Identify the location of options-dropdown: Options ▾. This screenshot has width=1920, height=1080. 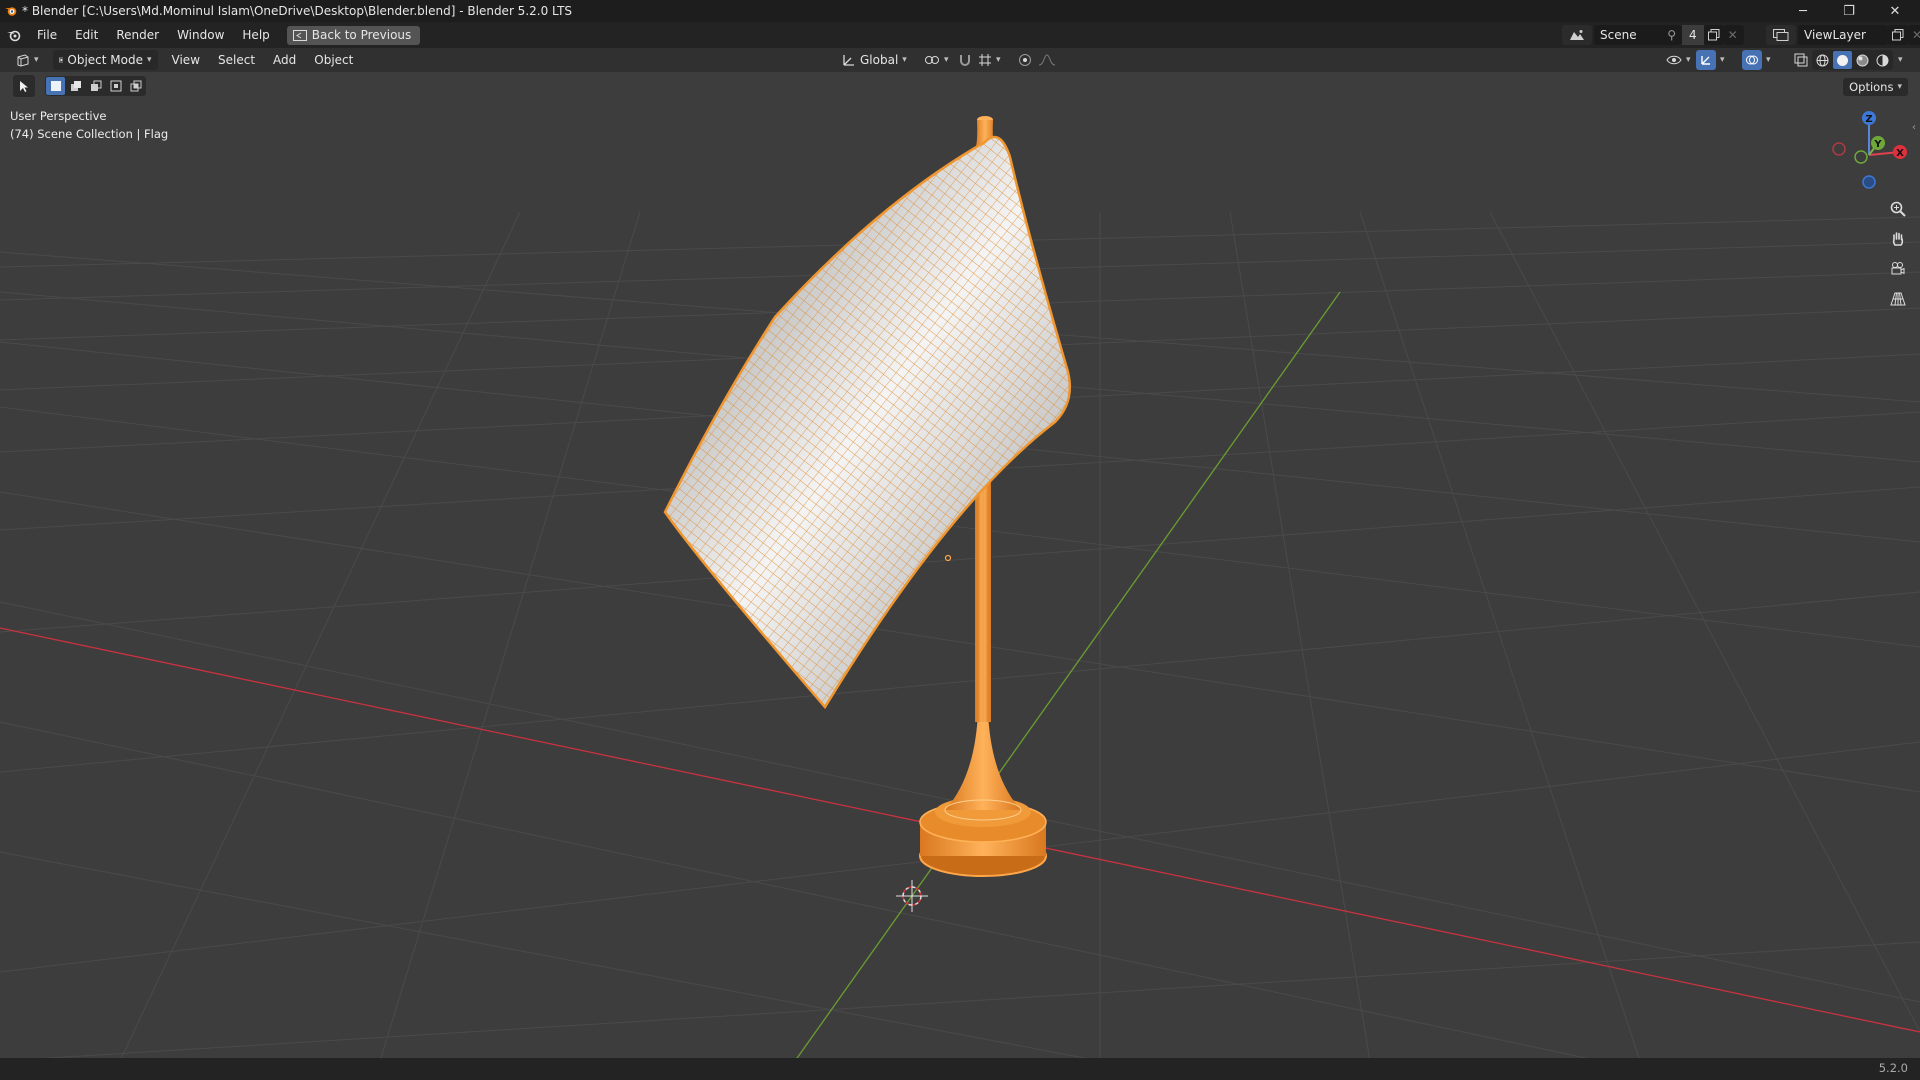
(1875, 87).